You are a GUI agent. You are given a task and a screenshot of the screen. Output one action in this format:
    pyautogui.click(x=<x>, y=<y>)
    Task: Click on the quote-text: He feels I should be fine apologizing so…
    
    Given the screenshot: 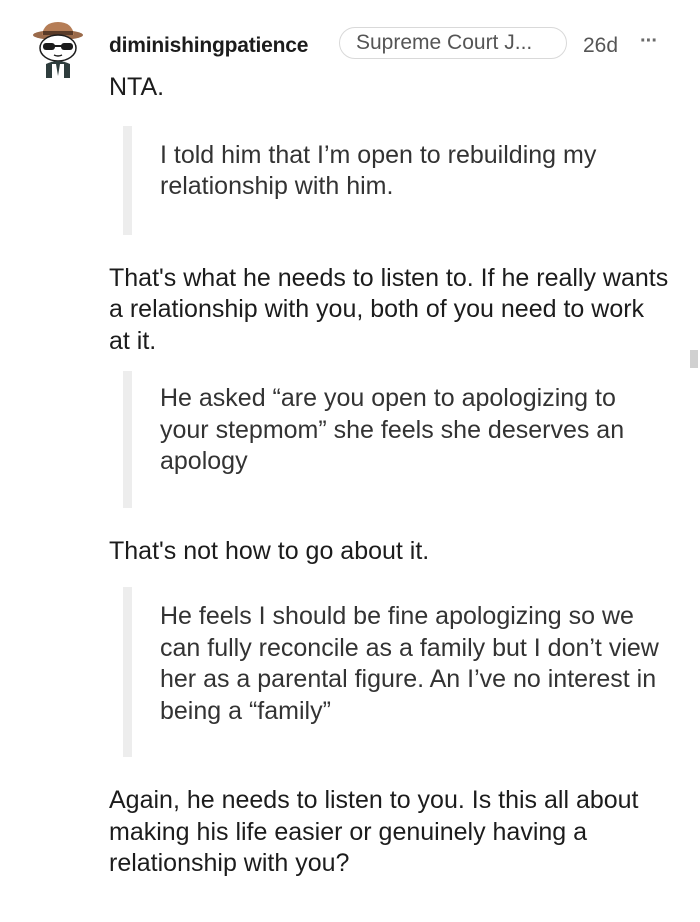 What is the action you would take?
    pyautogui.click(x=409, y=663)
    